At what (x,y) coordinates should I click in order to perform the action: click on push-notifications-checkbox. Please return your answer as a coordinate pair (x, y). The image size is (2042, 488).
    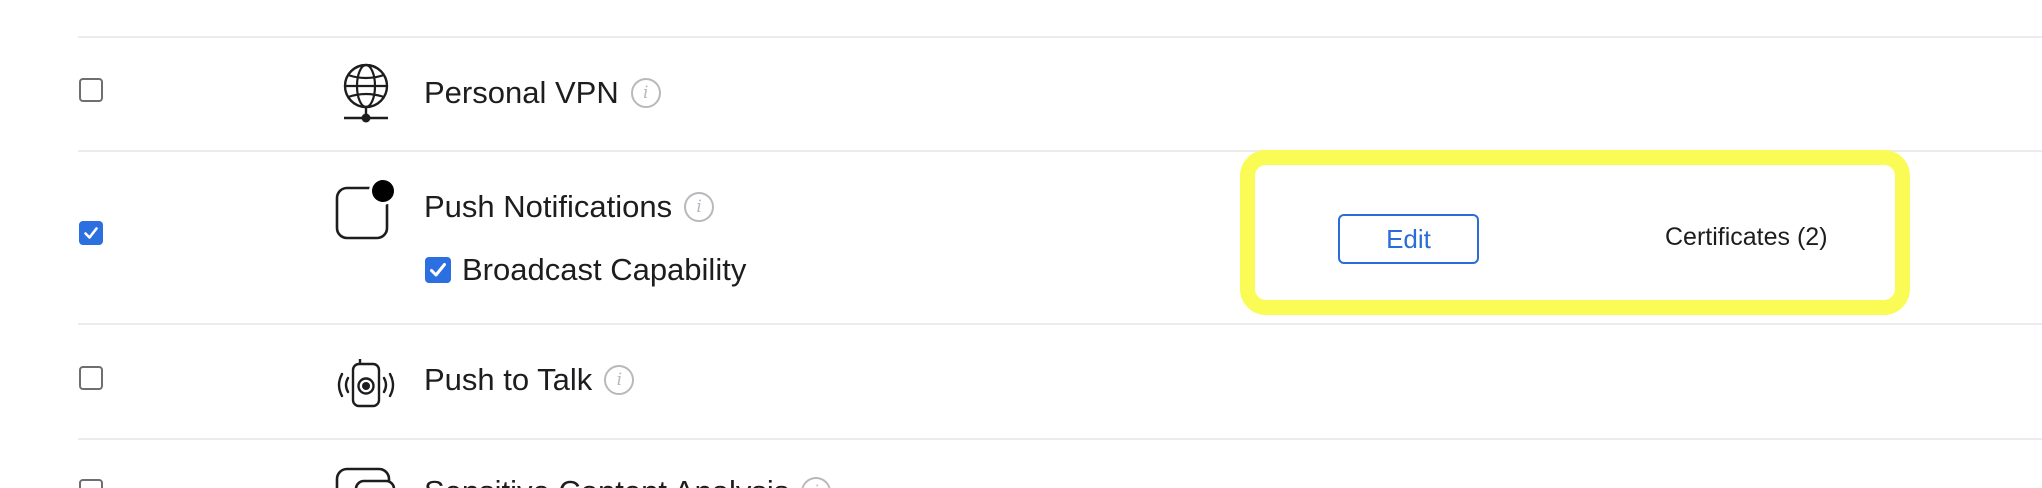
    Looking at the image, I should click on (91, 233).